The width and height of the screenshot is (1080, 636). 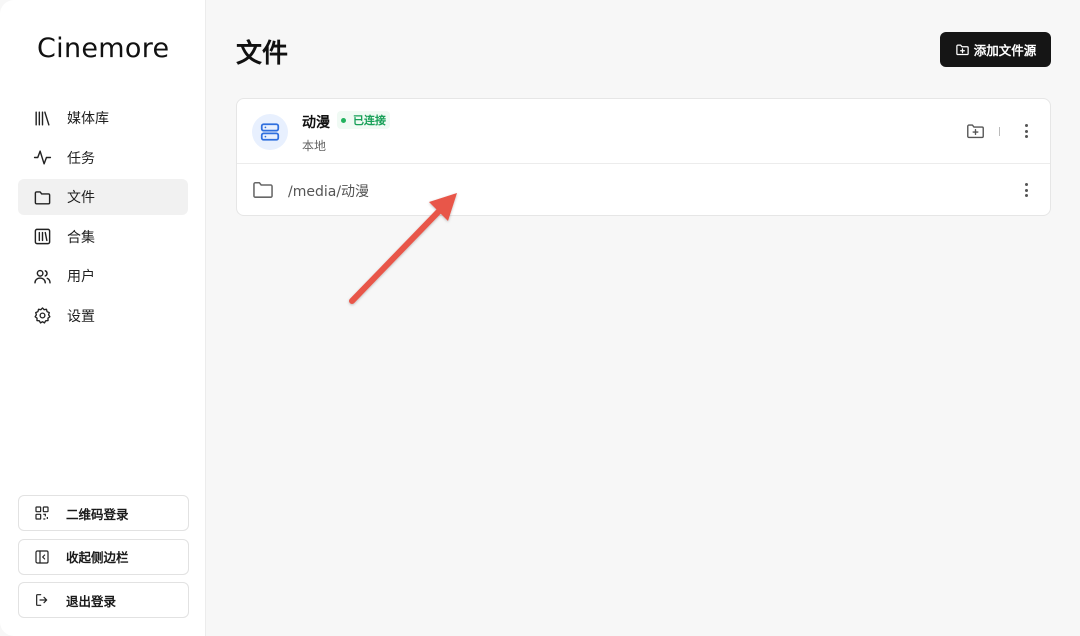 I want to click on users-icon, so click(x=42, y=276).